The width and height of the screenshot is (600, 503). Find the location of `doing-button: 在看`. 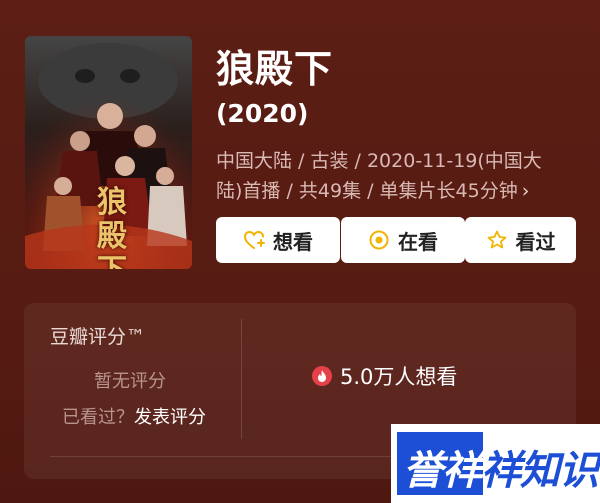

doing-button: 在看 is located at coordinates (403, 240).